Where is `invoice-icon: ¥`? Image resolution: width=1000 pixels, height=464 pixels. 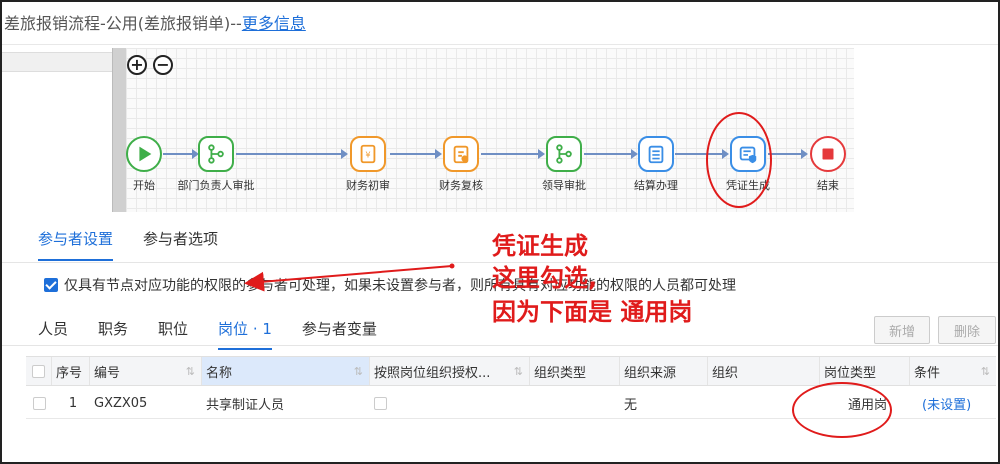 invoice-icon: ¥ is located at coordinates (368, 154).